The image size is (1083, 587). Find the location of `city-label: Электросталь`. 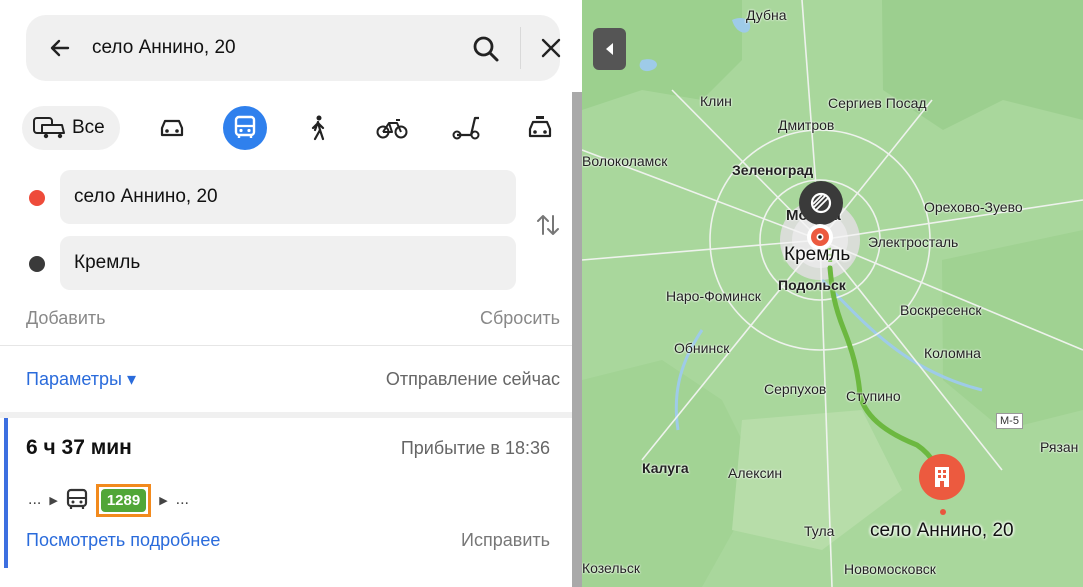

city-label: Электросталь is located at coordinates (913, 242).